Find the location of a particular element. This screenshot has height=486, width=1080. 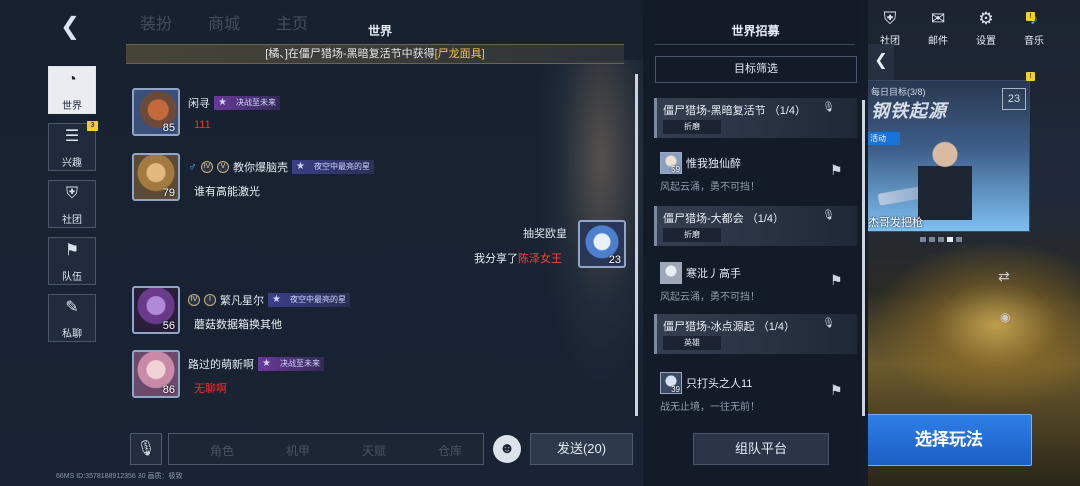

recruit-room-card: 僵尸猎场-黑暗复活节 （1/4） 🎙︎ 折磨 is located at coordinates (755, 118).